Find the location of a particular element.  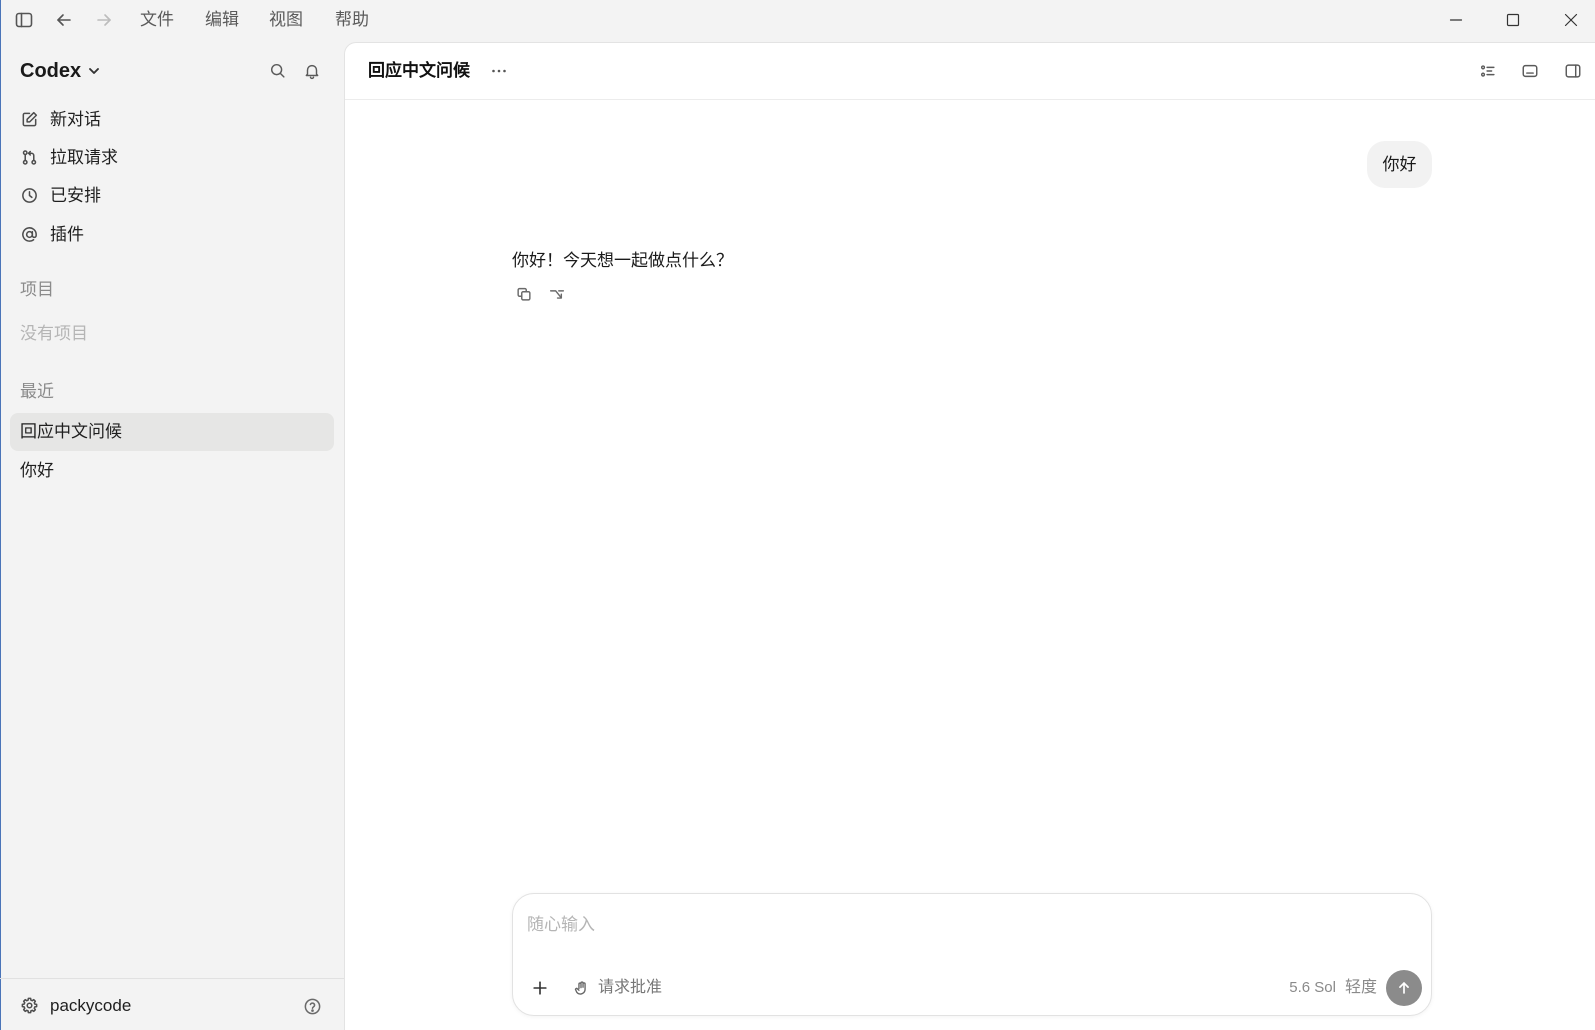

help-icon is located at coordinates (312, 1006).